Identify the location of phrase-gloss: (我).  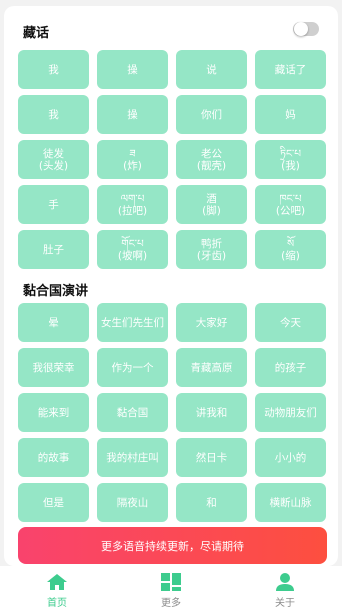
(290, 165).